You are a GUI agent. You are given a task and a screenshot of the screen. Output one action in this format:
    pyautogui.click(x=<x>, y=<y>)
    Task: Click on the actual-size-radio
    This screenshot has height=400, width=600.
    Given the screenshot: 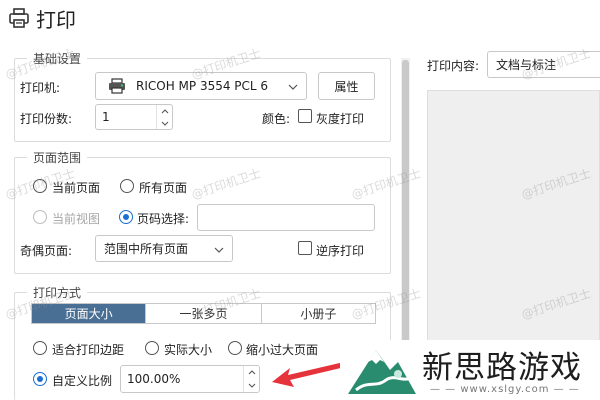 What is the action you would take?
    pyautogui.click(x=152, y=348)
    